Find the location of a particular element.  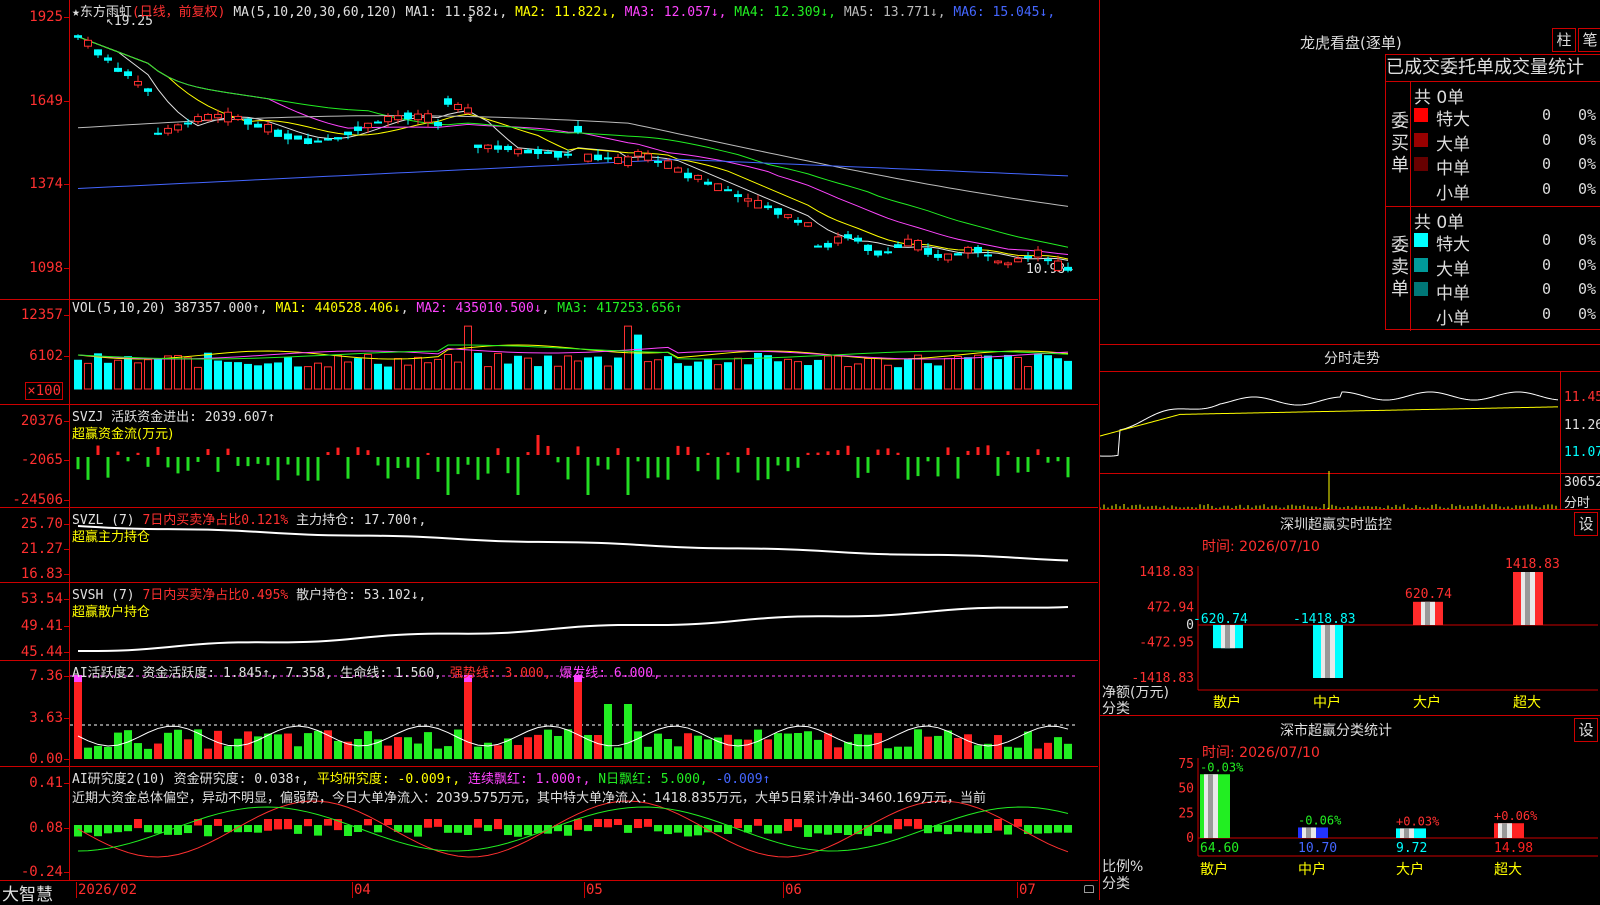

intraday-panel: 分时走势 11.45 11.26 11.07 30652 分时 is located at coordinates (1349, 428).